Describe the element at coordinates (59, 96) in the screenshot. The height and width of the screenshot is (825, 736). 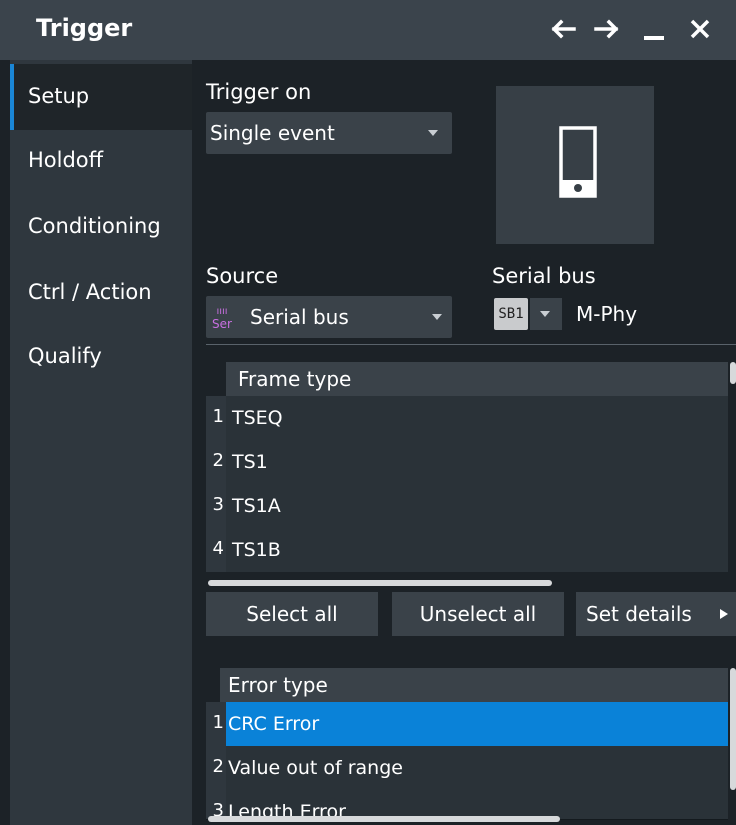
I see `sidebar-item-label: Setup` at that location.